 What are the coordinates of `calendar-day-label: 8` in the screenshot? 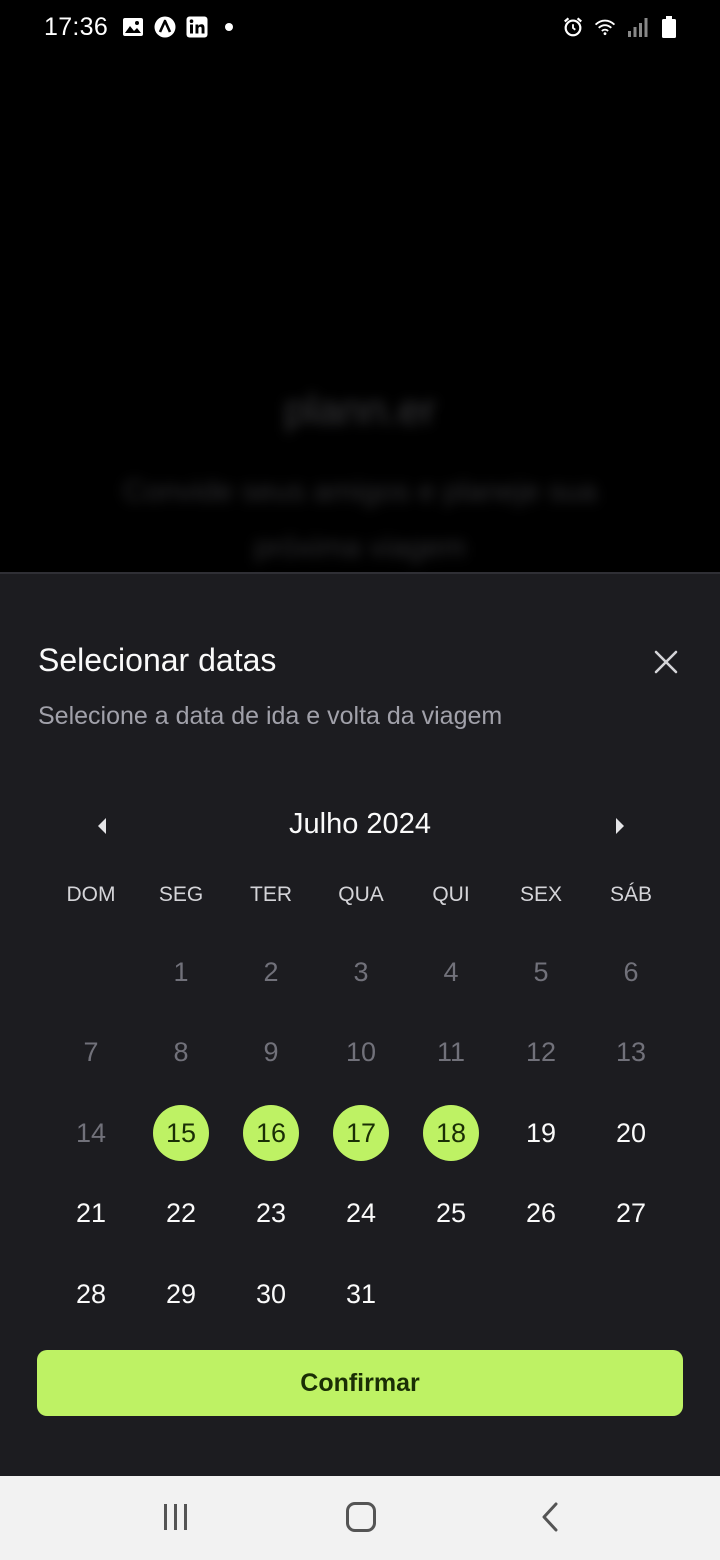 It's located at (181, 1052).